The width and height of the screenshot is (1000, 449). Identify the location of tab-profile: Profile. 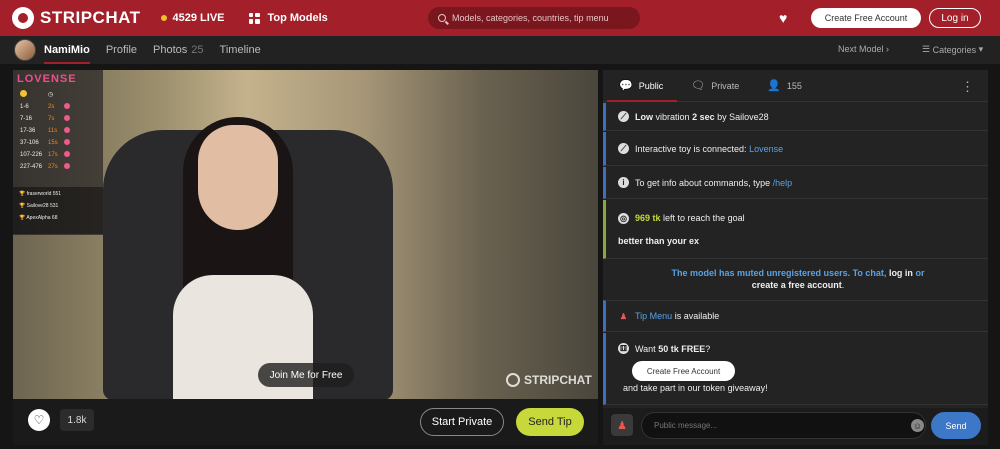
(121, 50).